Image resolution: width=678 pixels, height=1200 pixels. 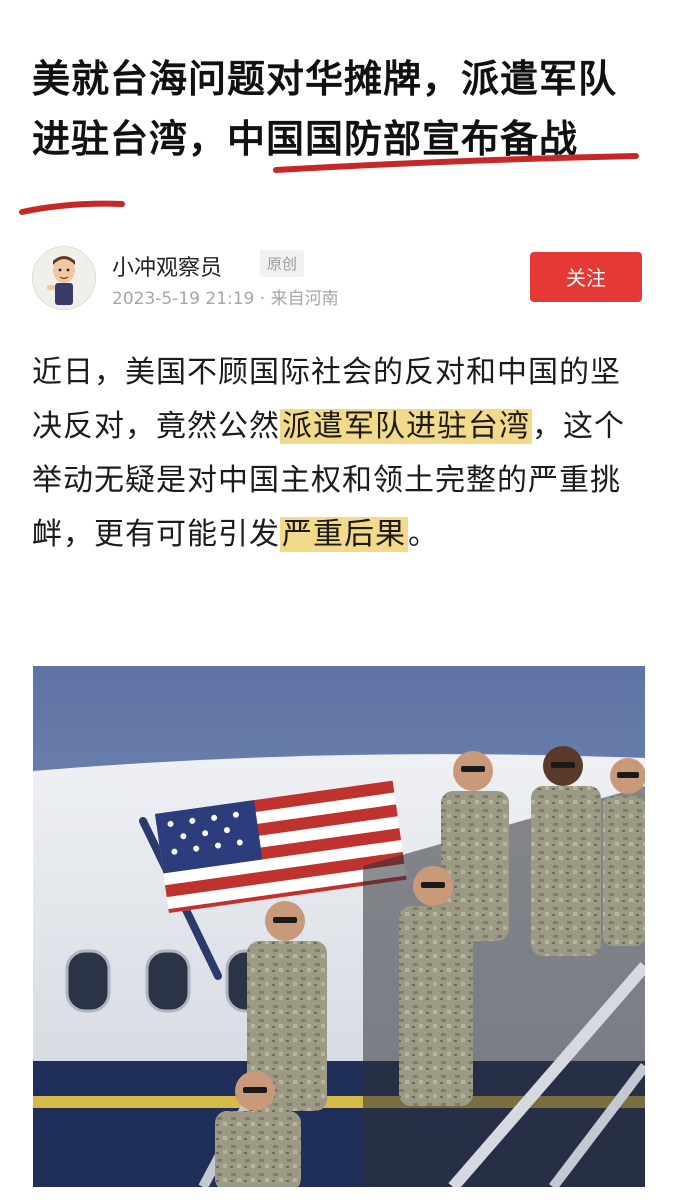 I want to click on author-name: 小冲观察员, so click(x=167, y=266).